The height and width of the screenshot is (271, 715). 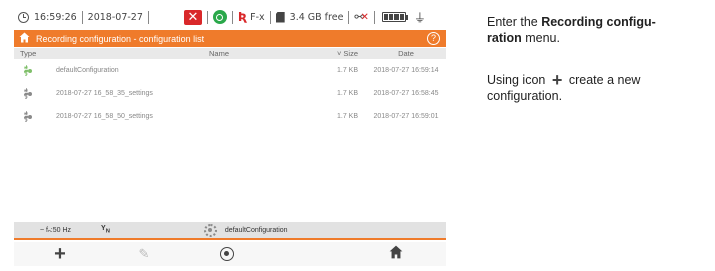 What do you see at coordinates (192, 17) in the screenshot?
I see `error-x-icon: ✕` at bounding box center [192, 17].